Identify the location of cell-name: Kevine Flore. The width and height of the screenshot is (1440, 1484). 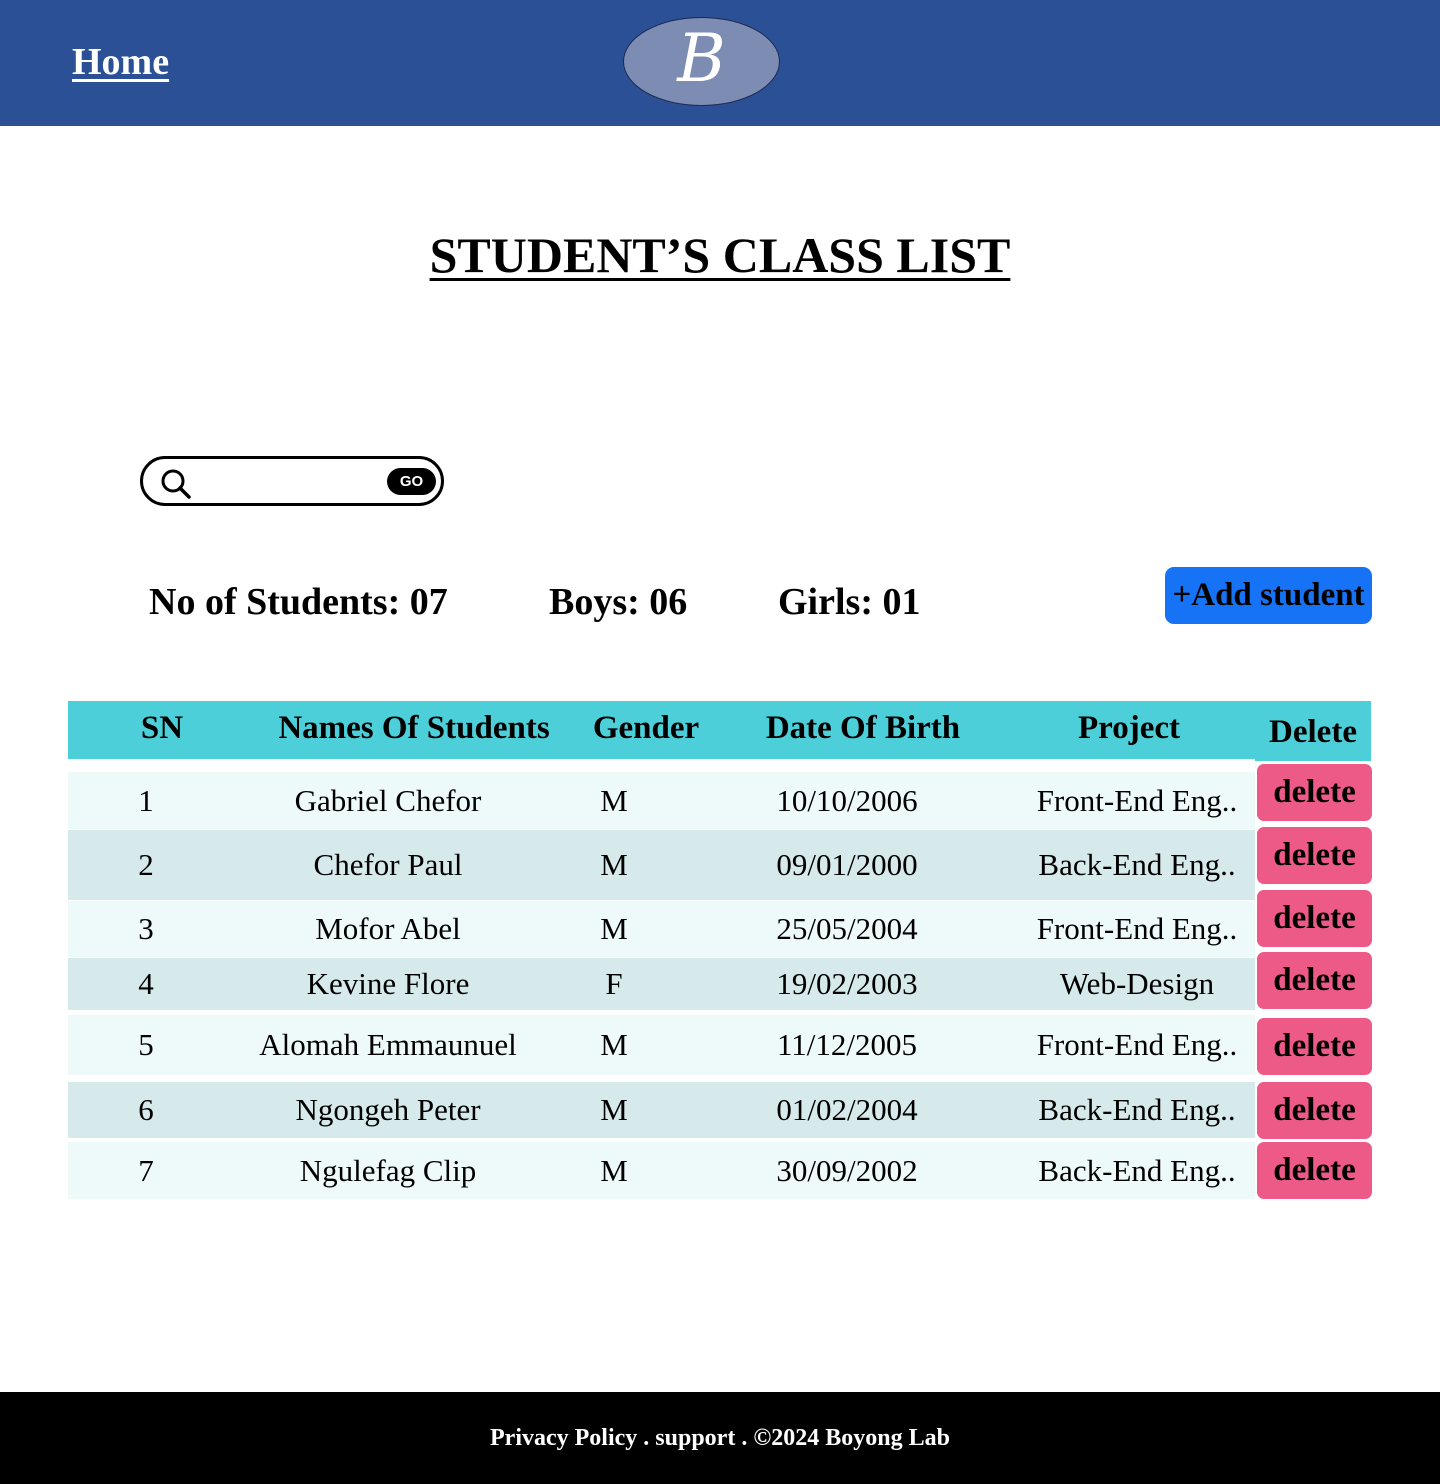
(388, 983).